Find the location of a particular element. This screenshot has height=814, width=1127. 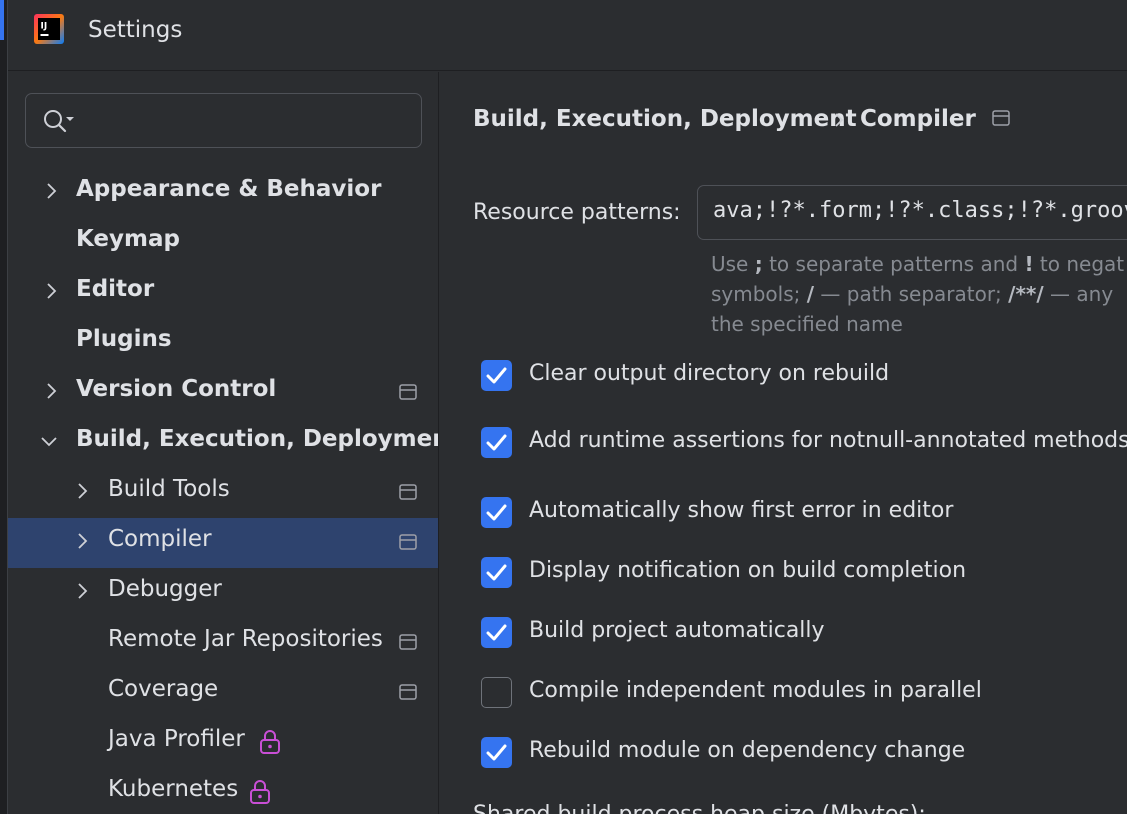

sidebar-item-label: Coverage is located at coordinates (163, 689).